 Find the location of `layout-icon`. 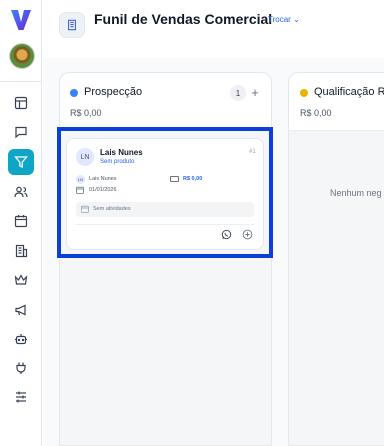

layout-icon is located at coordinates (21, 103).